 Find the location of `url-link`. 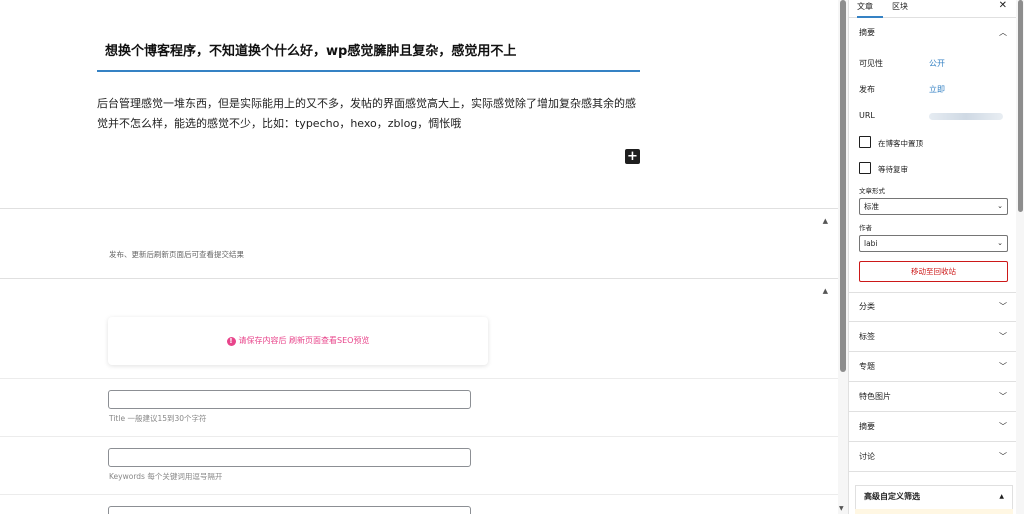

url-link is located at coordinates (966, 116).